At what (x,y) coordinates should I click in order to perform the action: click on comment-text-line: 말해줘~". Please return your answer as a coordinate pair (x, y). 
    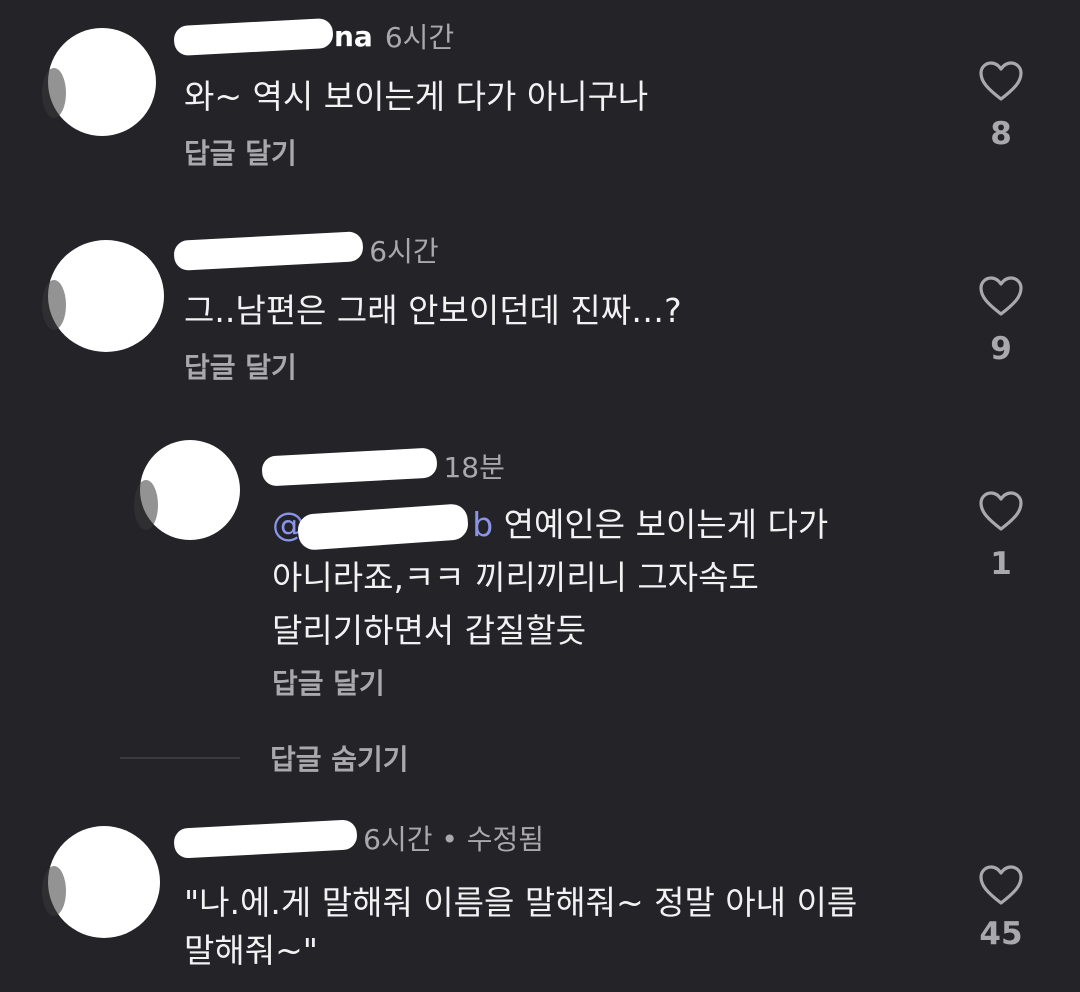
    Looking at the image, I should click on (251, 950).